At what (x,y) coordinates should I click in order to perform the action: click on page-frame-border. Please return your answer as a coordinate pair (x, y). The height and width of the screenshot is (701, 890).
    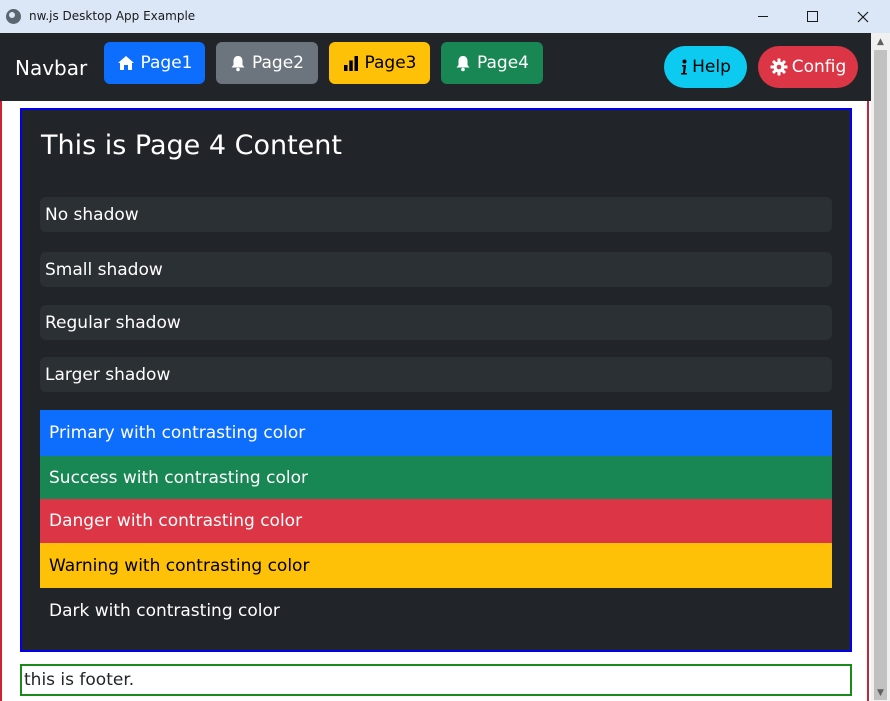
    Looking at the image, I should click on (868, 401).